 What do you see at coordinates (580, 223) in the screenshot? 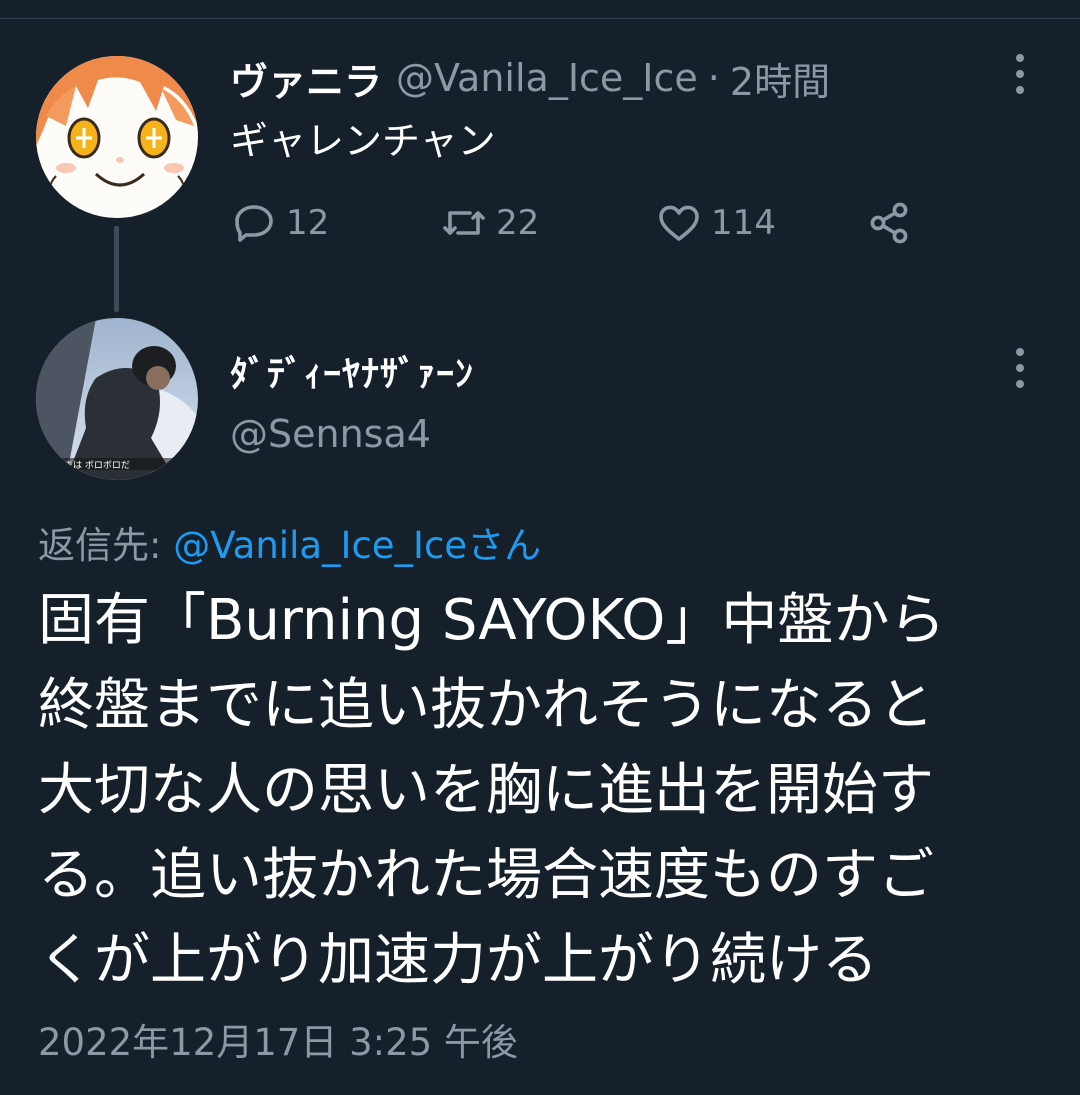
I see `parent-action-bar: 12 22 114` at bounding box center [580, 223].